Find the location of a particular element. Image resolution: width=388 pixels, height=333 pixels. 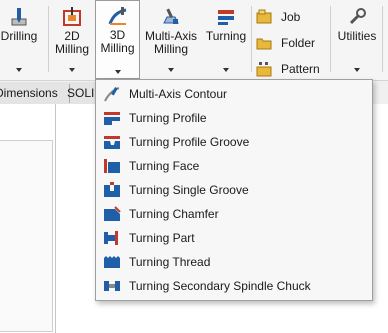

pattern-label: Pattern is located at coordinates (300, 69).